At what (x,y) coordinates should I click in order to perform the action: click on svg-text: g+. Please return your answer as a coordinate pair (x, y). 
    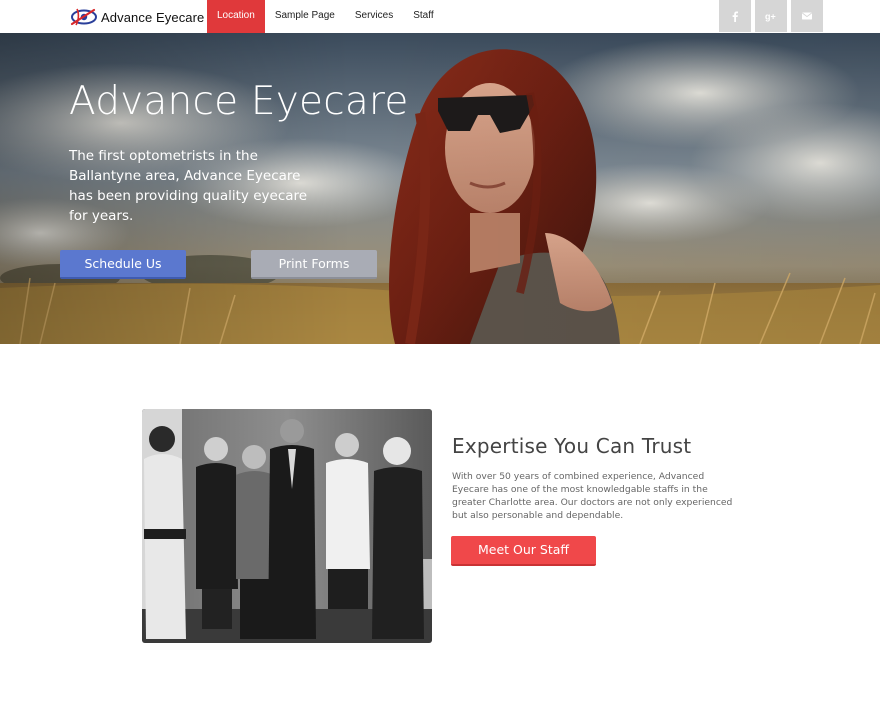
    Looking at the image, I should click on (770, 17).